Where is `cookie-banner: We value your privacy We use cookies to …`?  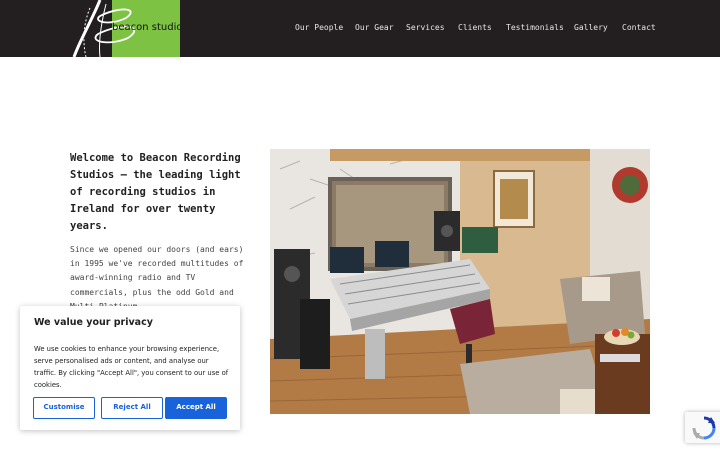
cookie-banner: We value your privacy We use cookies to … is located at coordinates (130, 368).